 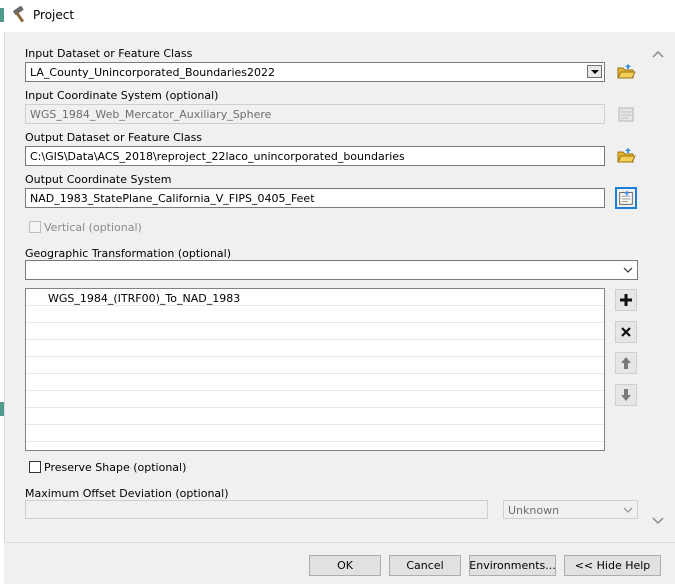 I want to click on arrow-up-icon, so click(x=626, y=363).